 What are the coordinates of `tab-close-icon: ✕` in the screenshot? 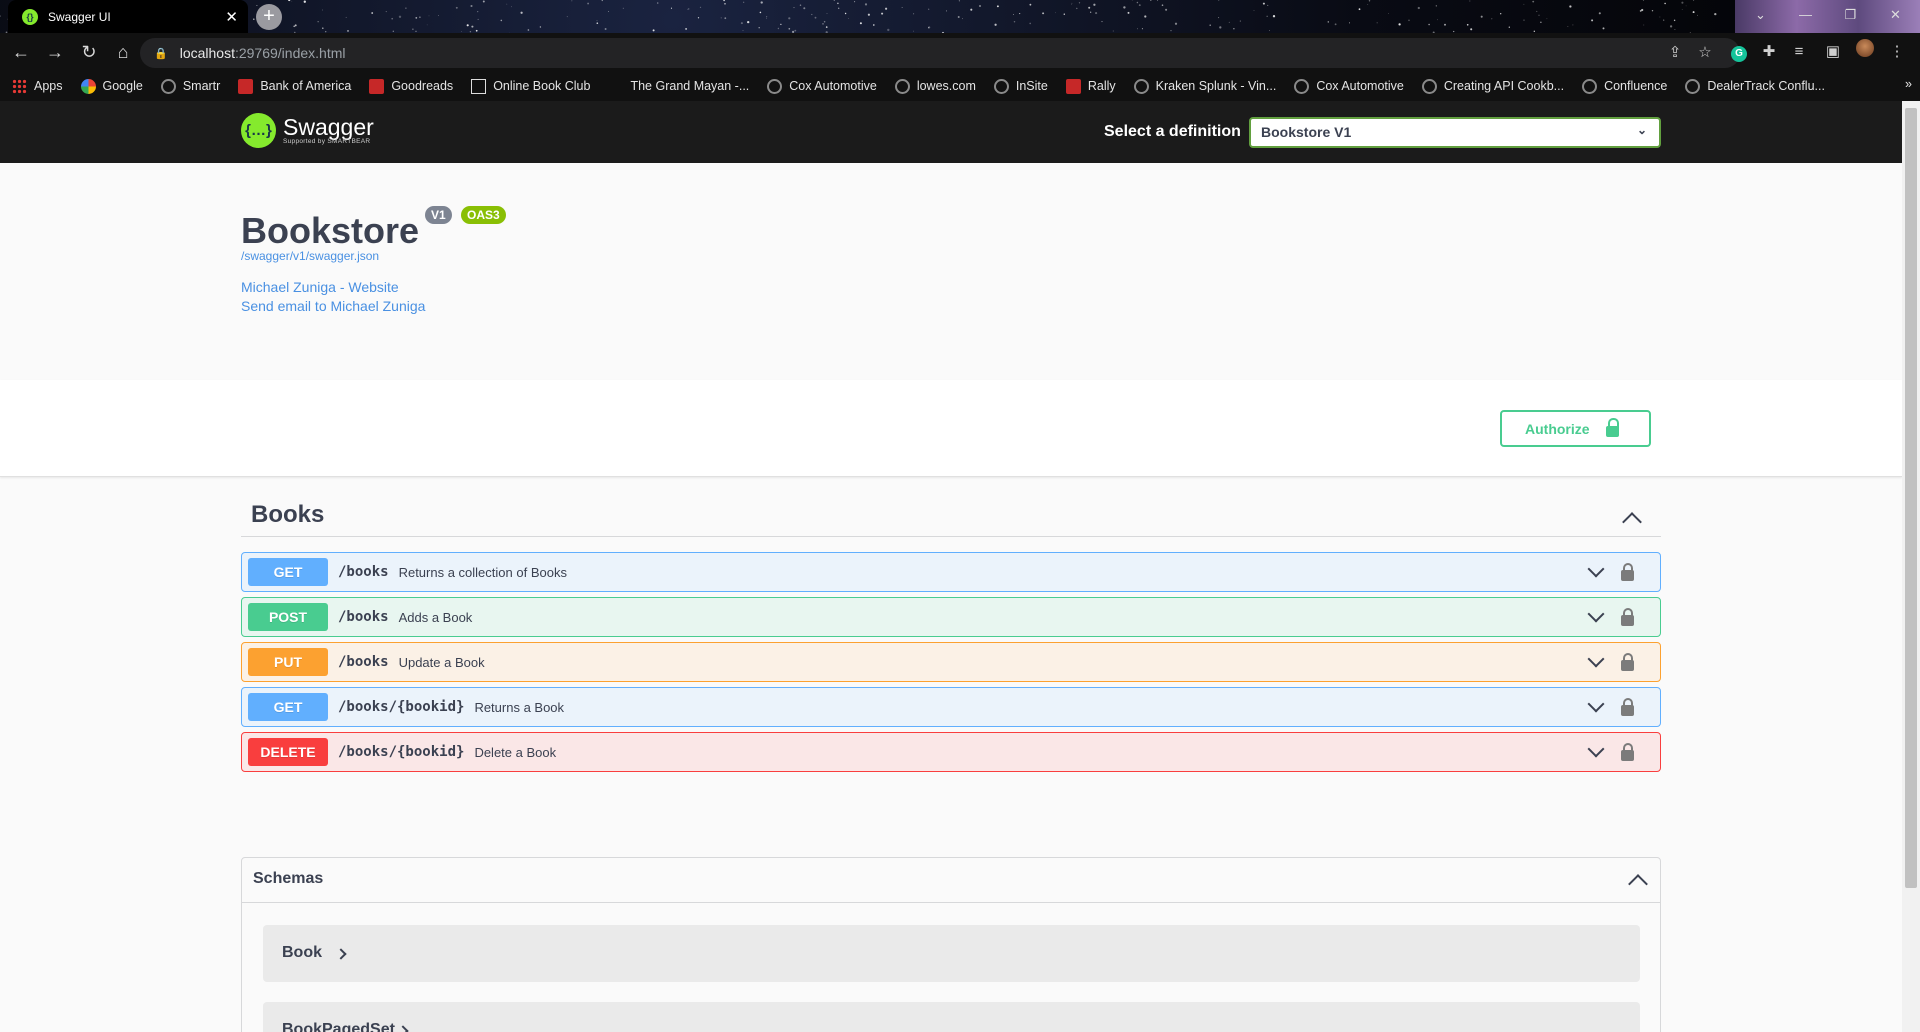 It's located at (231, 17).